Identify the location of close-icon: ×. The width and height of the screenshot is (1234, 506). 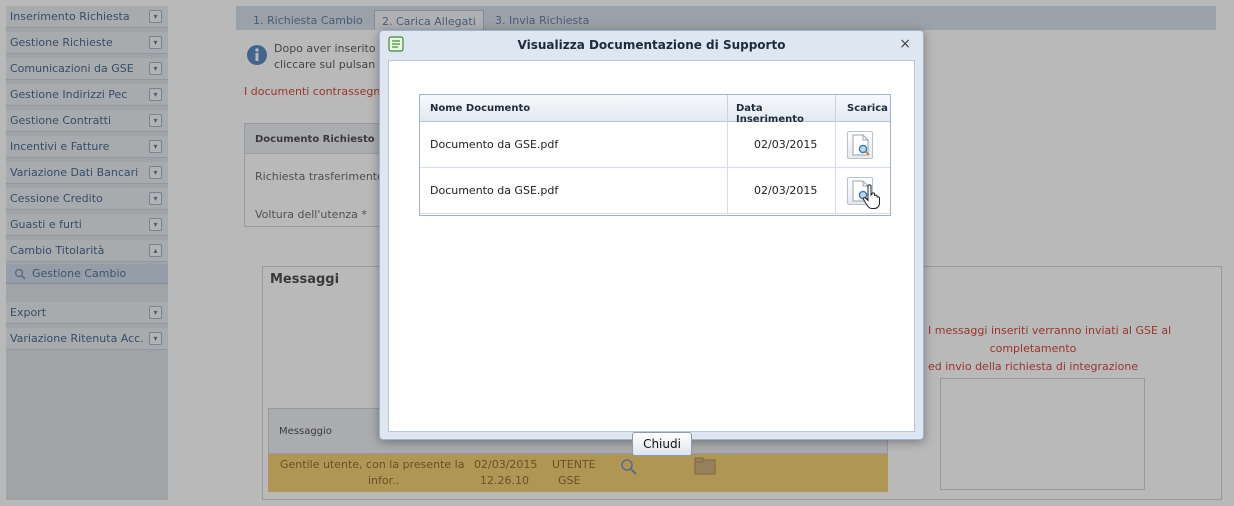
(905, 44).